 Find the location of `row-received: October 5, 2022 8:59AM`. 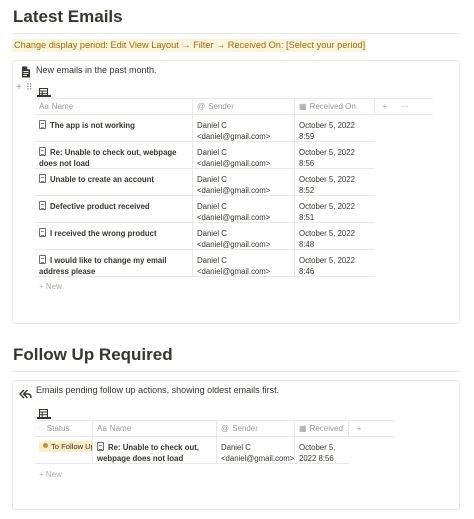

row-received: October 5, 2022 8:59AM is located at coordinates (327, 131).